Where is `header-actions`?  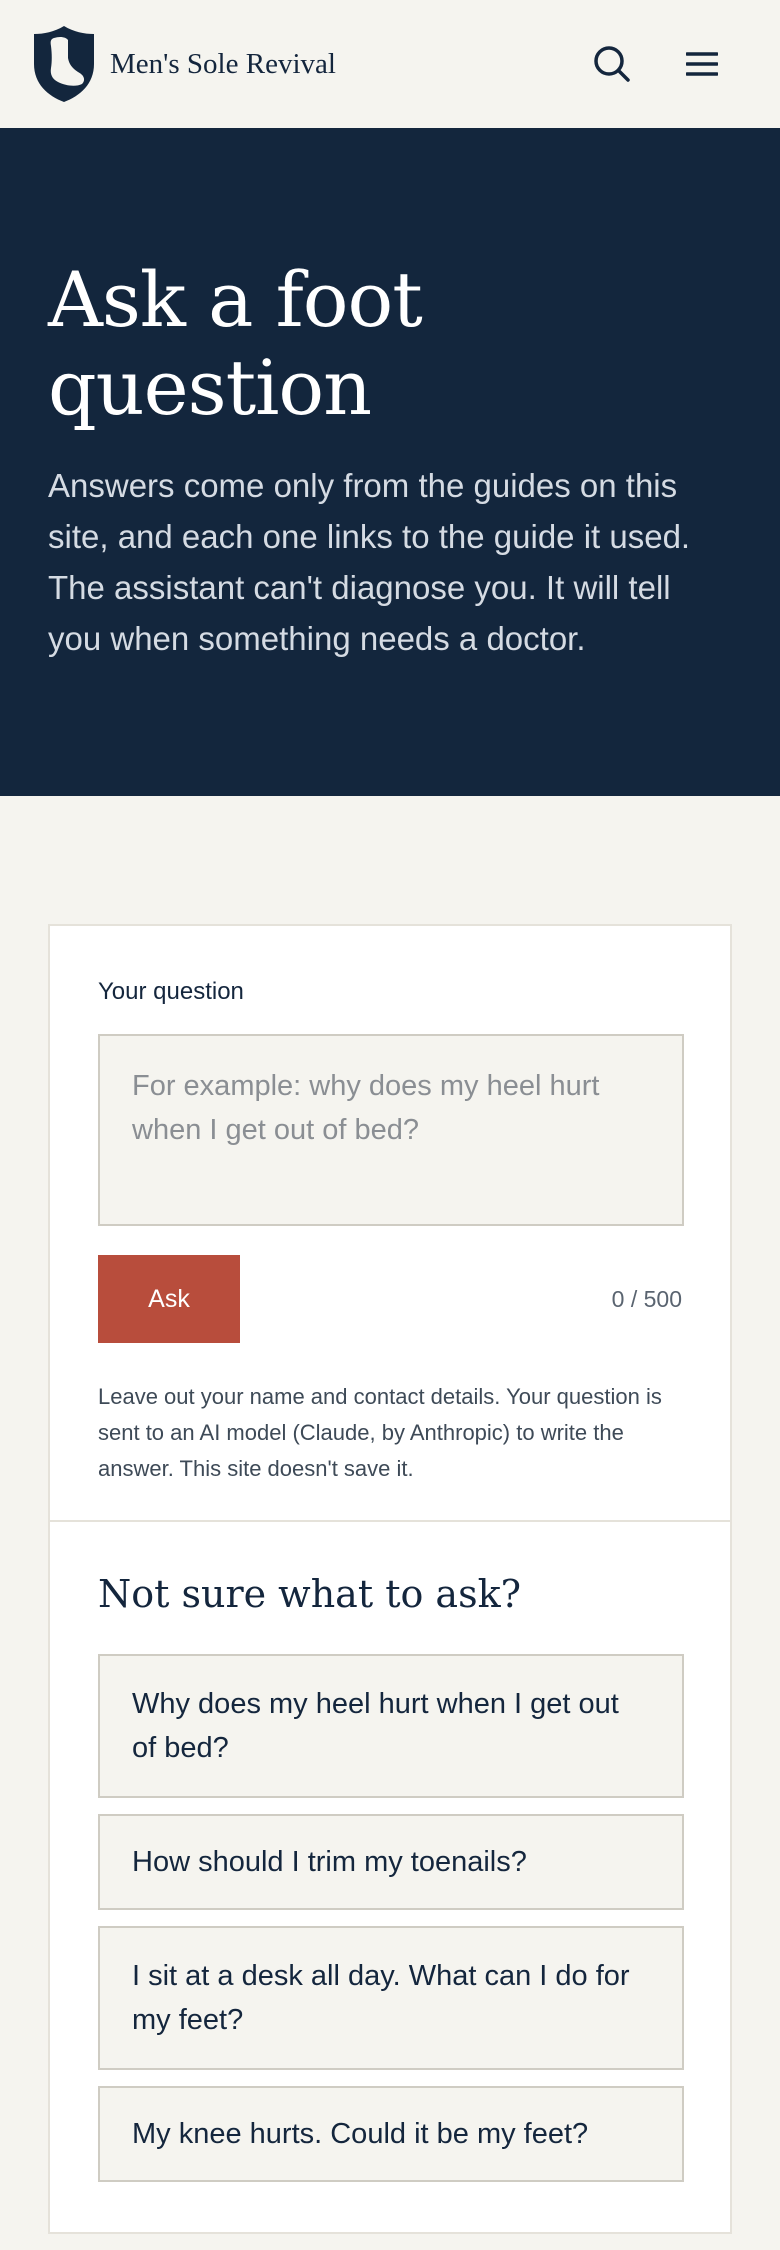
header-actions is located at coordinates (657, 64).